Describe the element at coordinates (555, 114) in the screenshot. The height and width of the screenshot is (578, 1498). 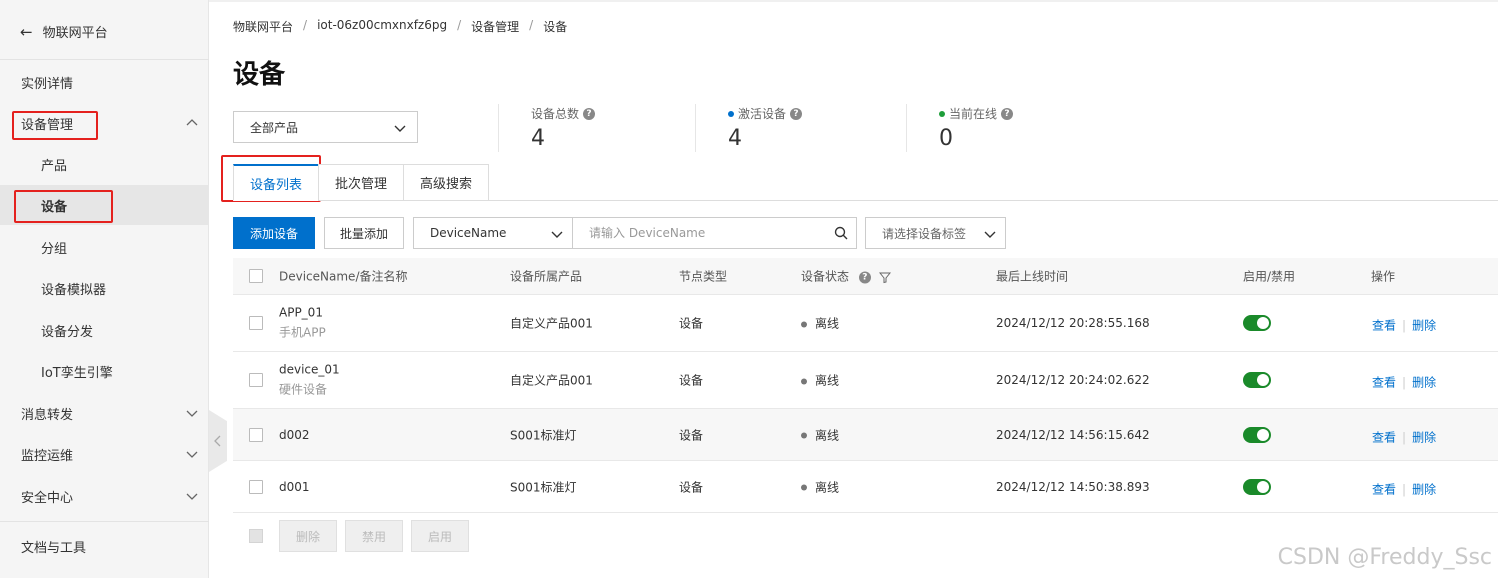
I see `stat-label: 设备总数` at that location.